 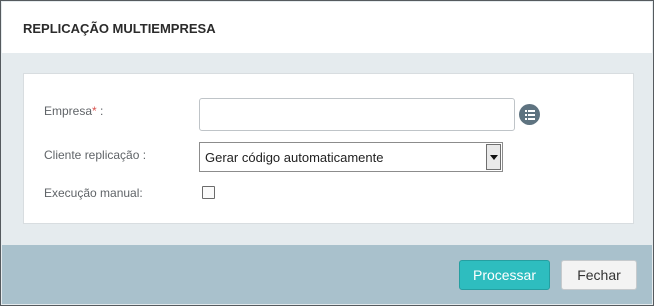 What do you see at coordinates (93, 193) in the screenshot?
I see `execucao-manual-label: Execução manual:` at bounding box center [93, 193].